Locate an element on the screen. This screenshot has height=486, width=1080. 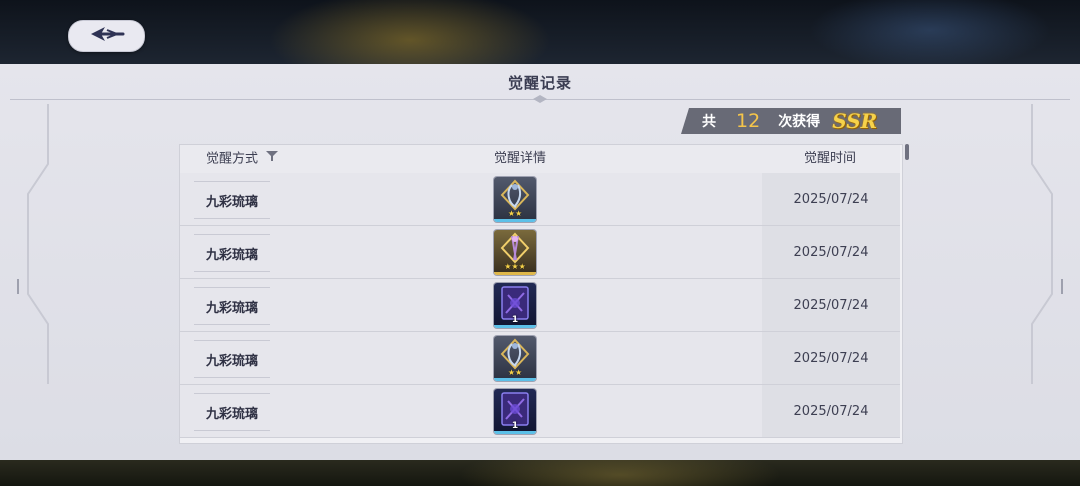
gold-hairpin-icon: ★★★ is located at coordinates (515, 252).